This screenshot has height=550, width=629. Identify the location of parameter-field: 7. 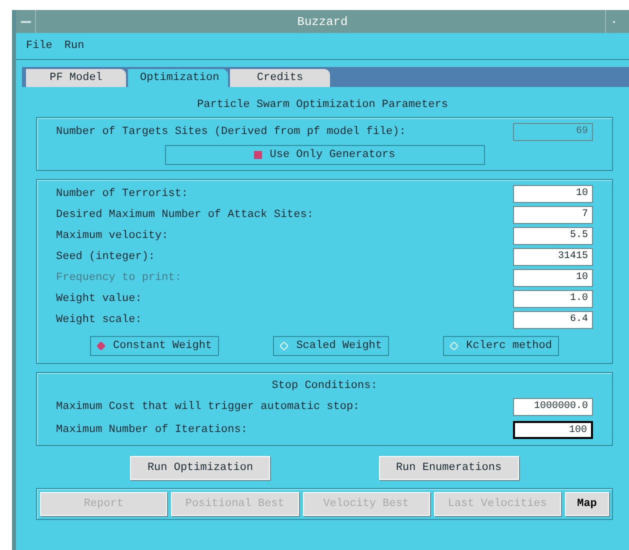
(553, 215).